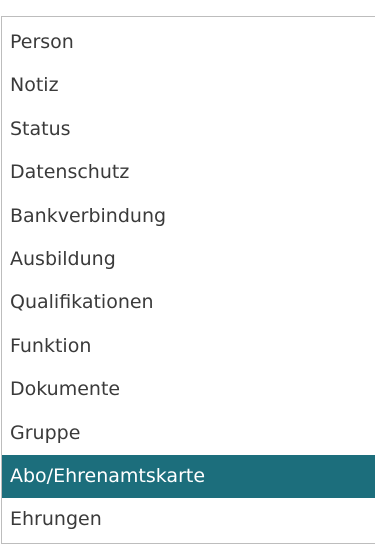 Image resolution: width=376 pixels, height=547 pixels. I want to click on menu-item-abo-ehrenamtskarte: Abo/Ehrenamtskarte, so click(188, 476).